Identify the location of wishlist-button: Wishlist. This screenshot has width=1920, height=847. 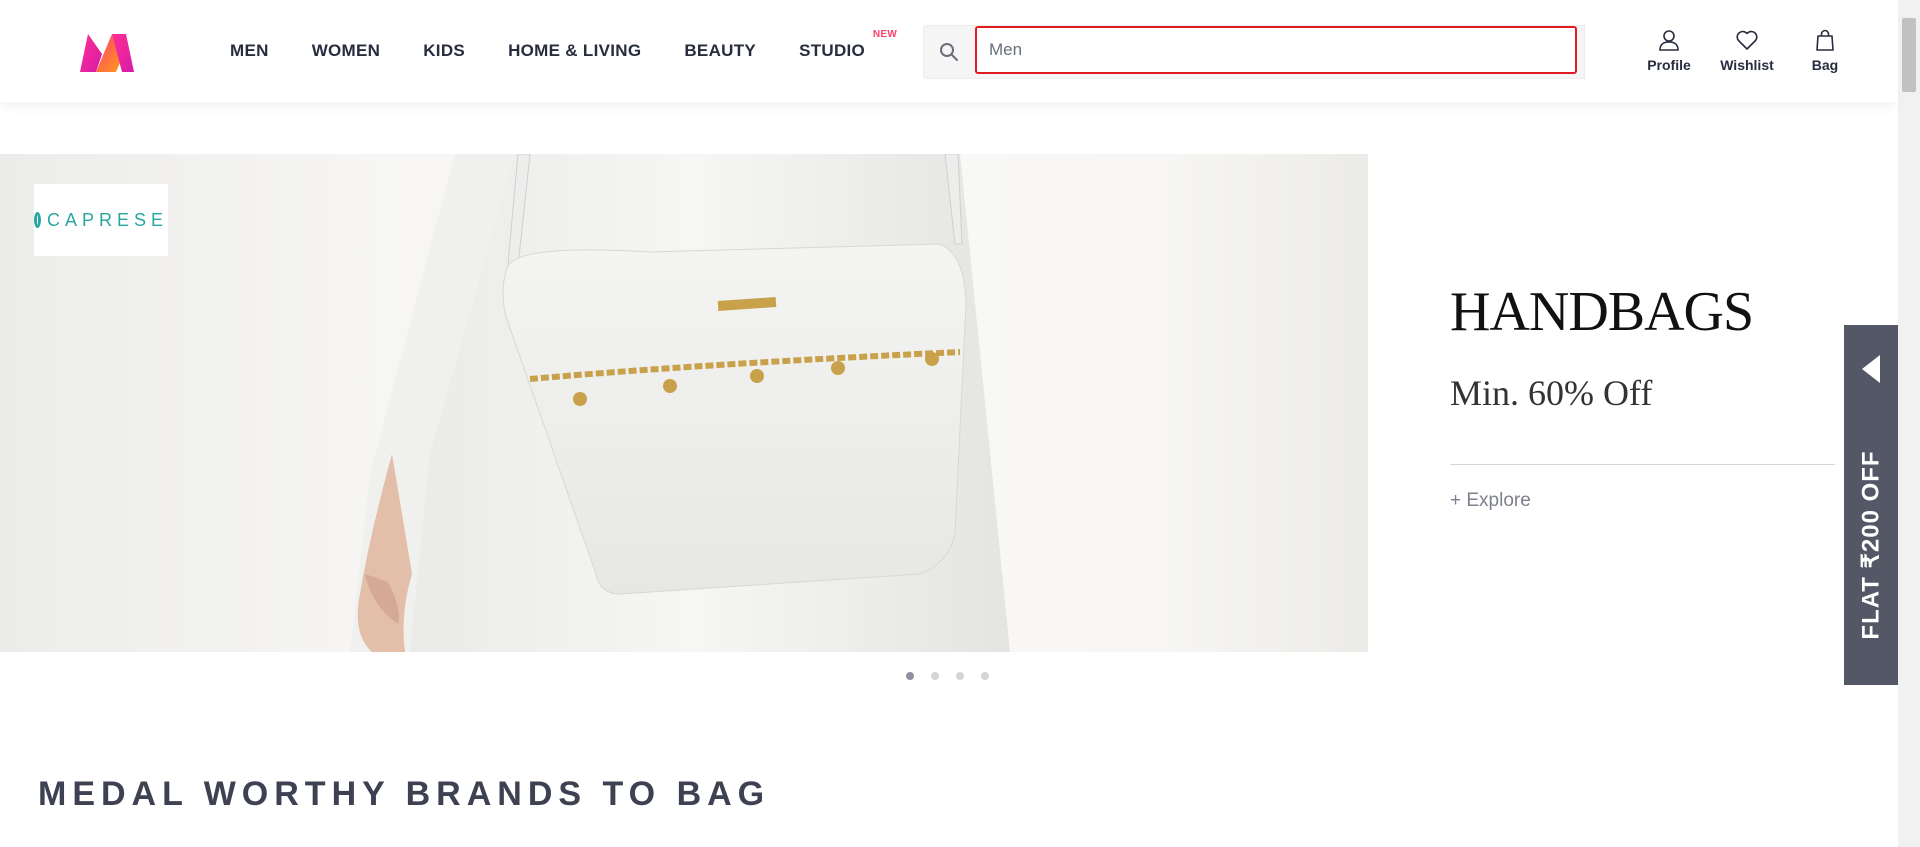
(1747, 50).